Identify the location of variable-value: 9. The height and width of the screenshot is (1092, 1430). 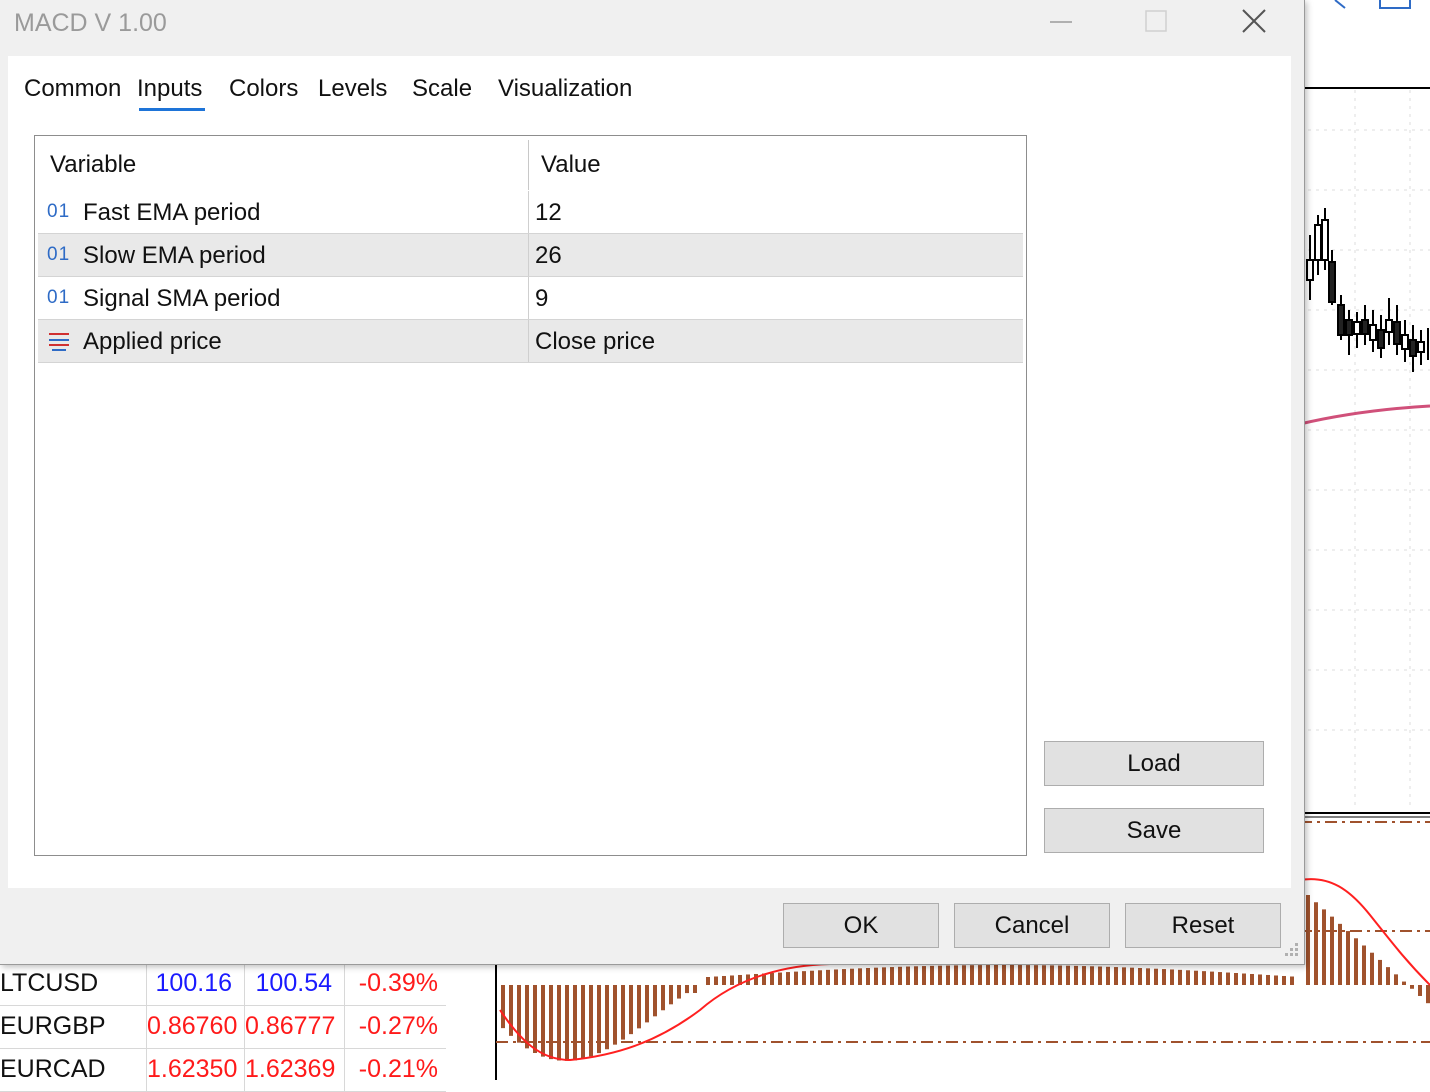
(541, 299).